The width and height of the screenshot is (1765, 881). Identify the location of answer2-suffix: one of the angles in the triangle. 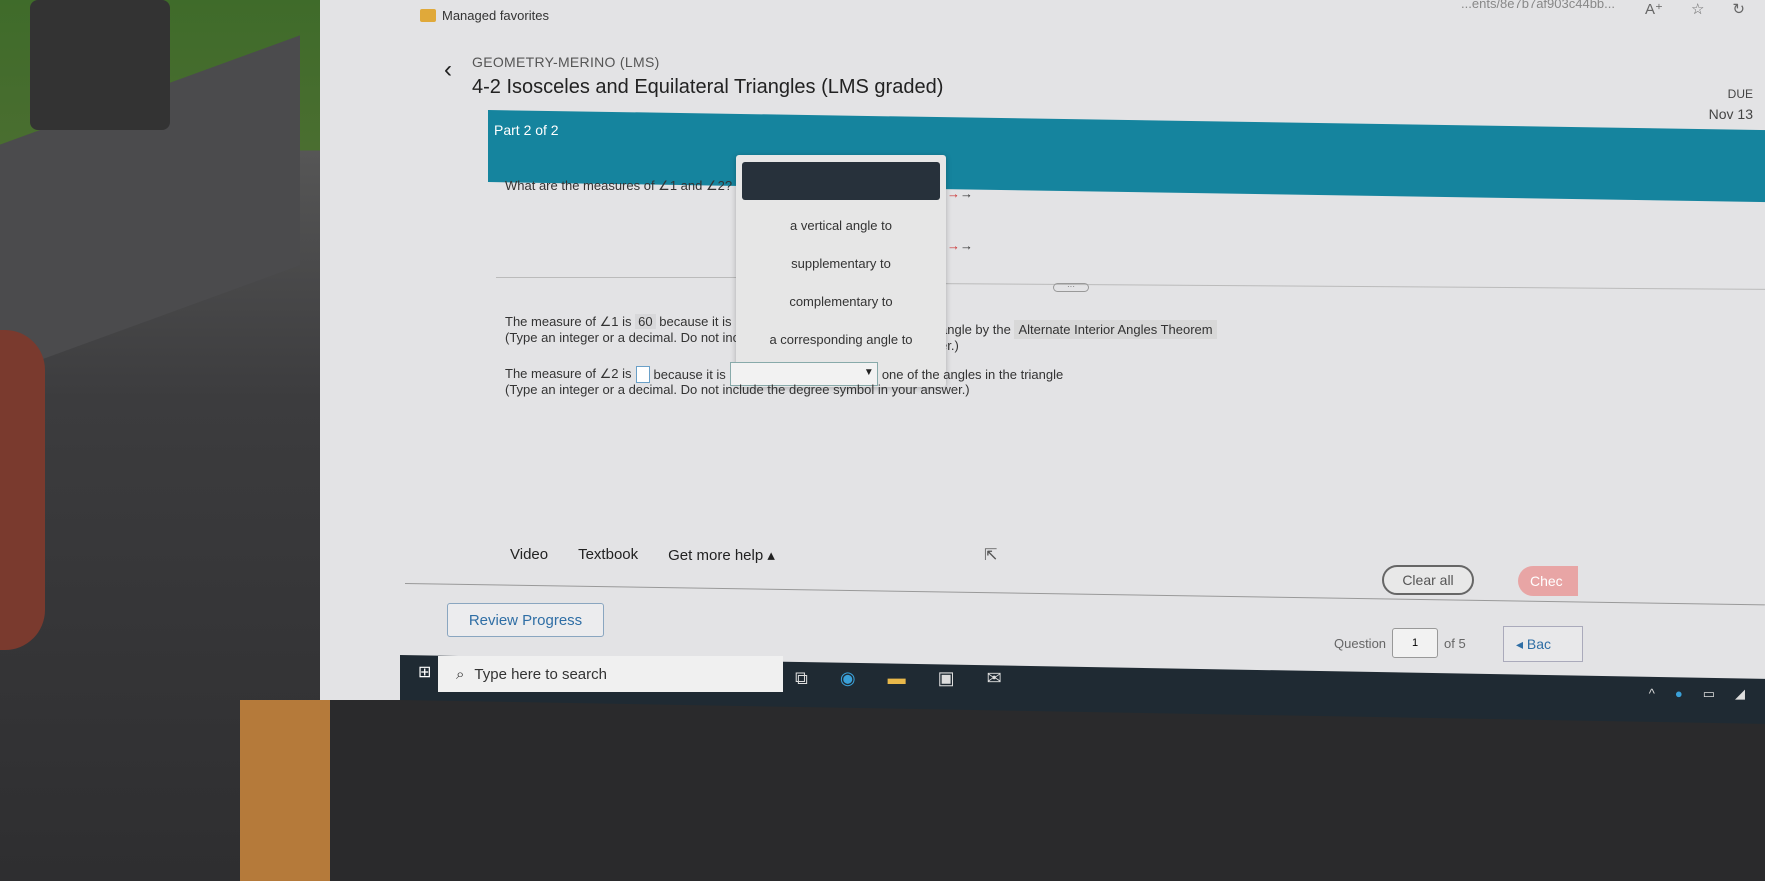
(972, 374).